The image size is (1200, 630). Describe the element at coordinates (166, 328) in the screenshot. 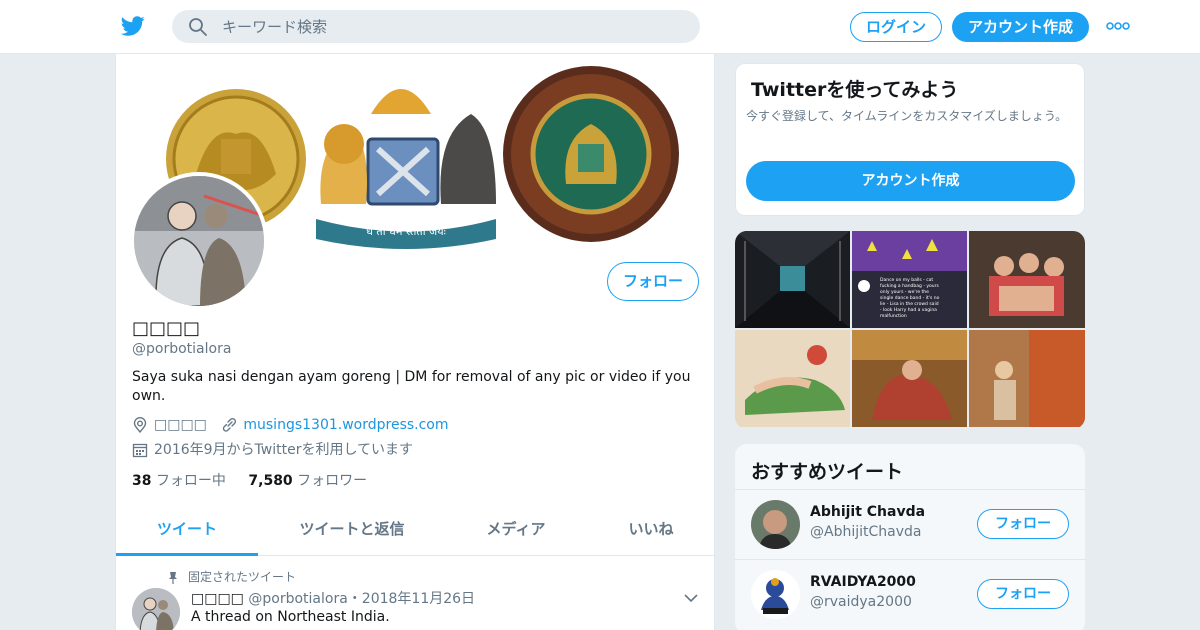

I see `profile-name: □□□□` at that location.